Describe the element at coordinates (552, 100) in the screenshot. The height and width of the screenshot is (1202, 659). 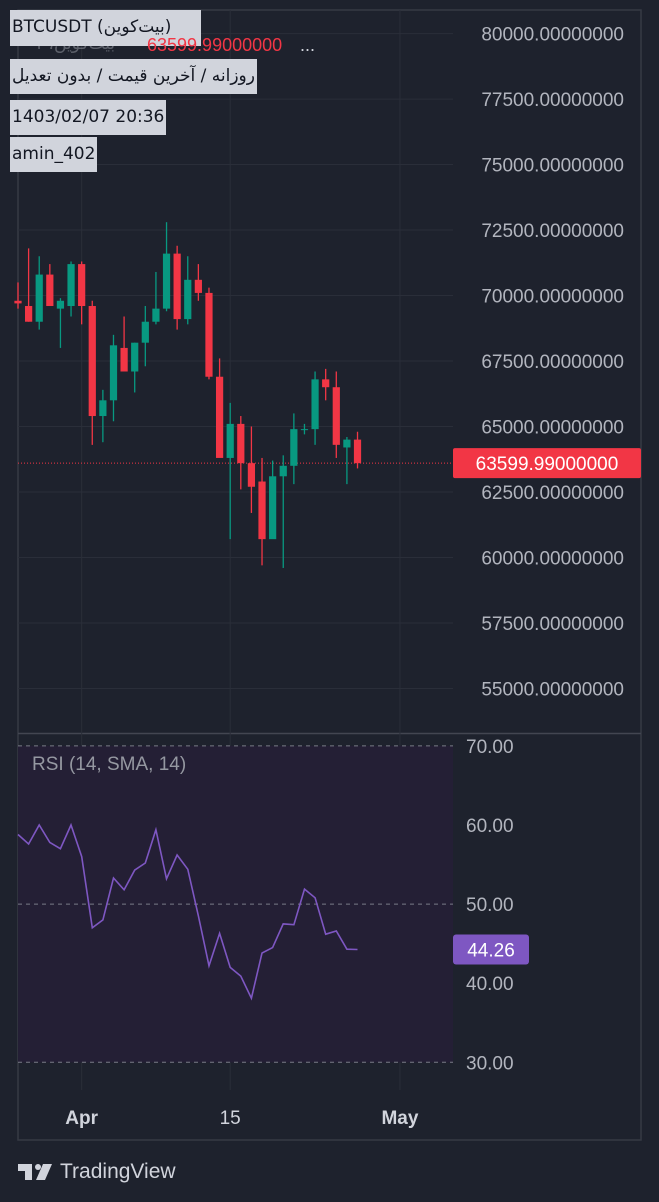
I see `price-tick-label: 77500.00000000` at that location.